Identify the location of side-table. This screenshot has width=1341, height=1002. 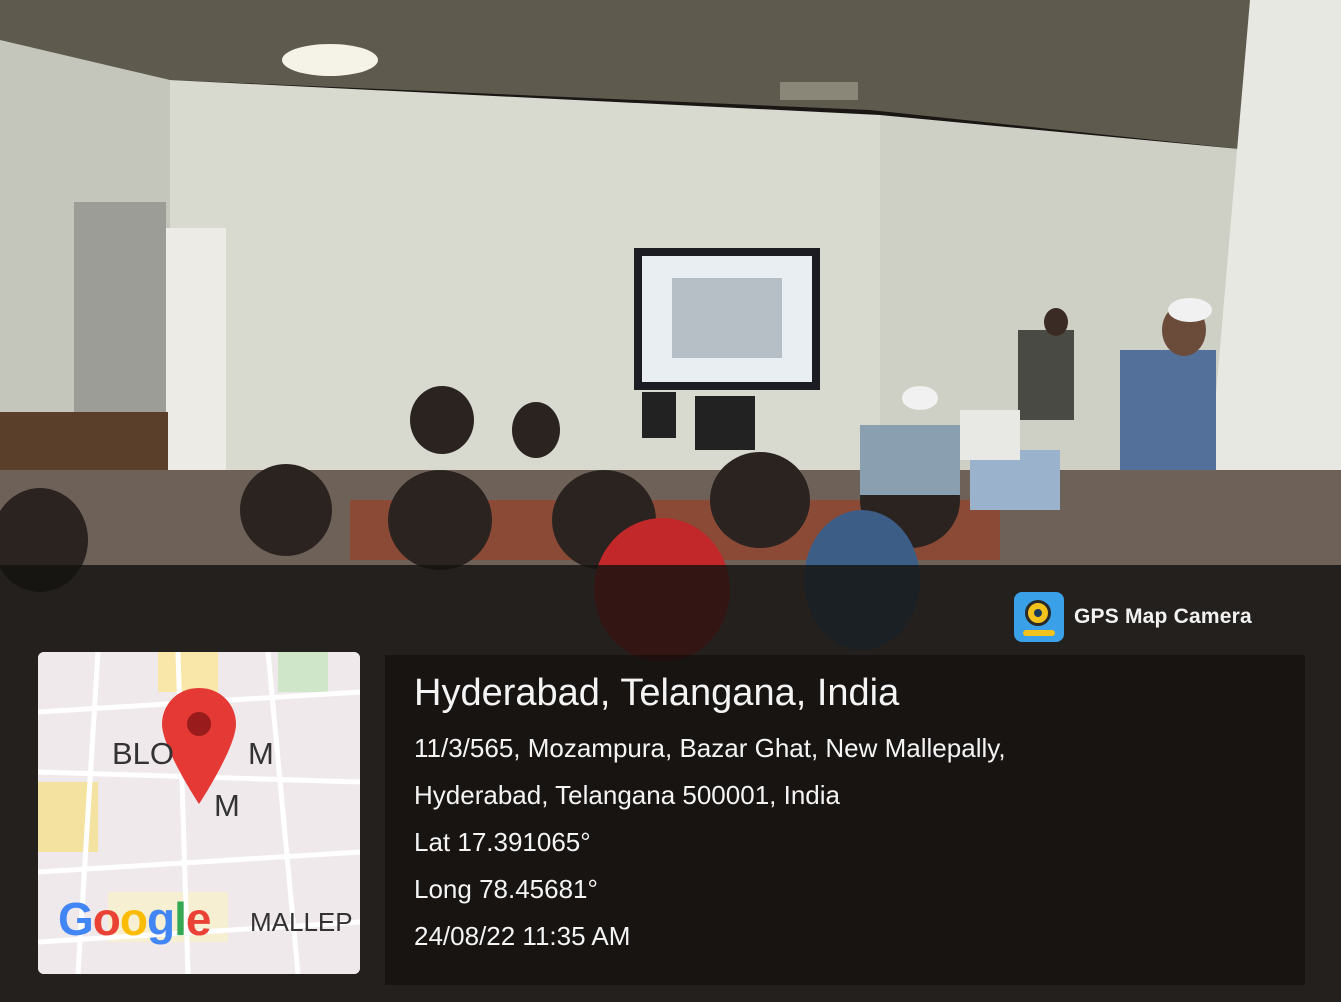
(84, 441).